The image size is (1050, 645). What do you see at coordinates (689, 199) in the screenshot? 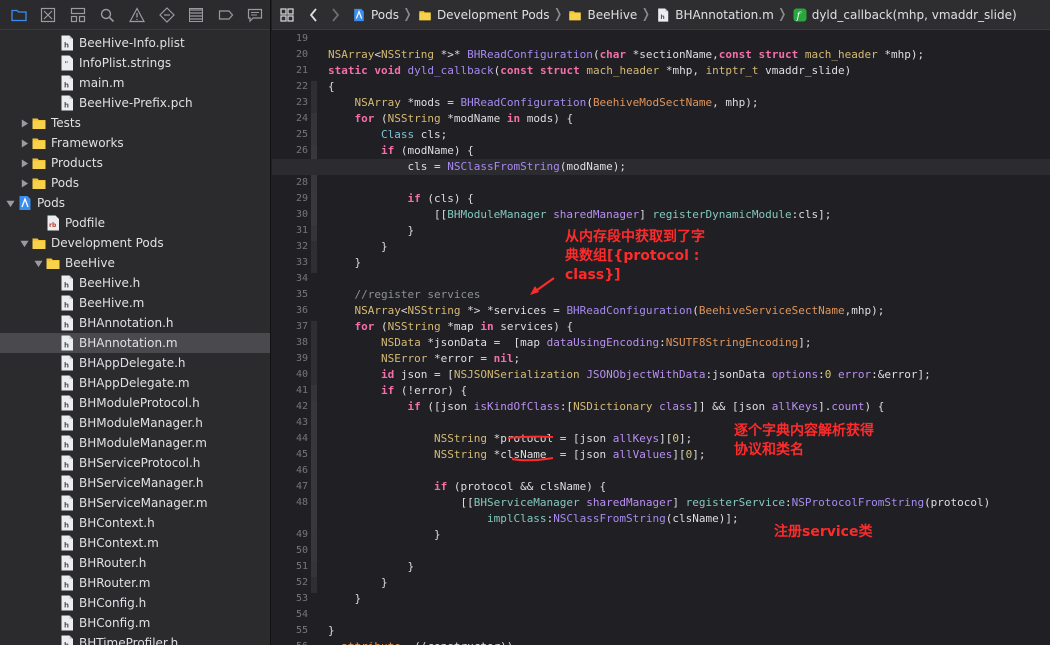
I see `code-line: if (cls) {` at bounding box center [689, 199].